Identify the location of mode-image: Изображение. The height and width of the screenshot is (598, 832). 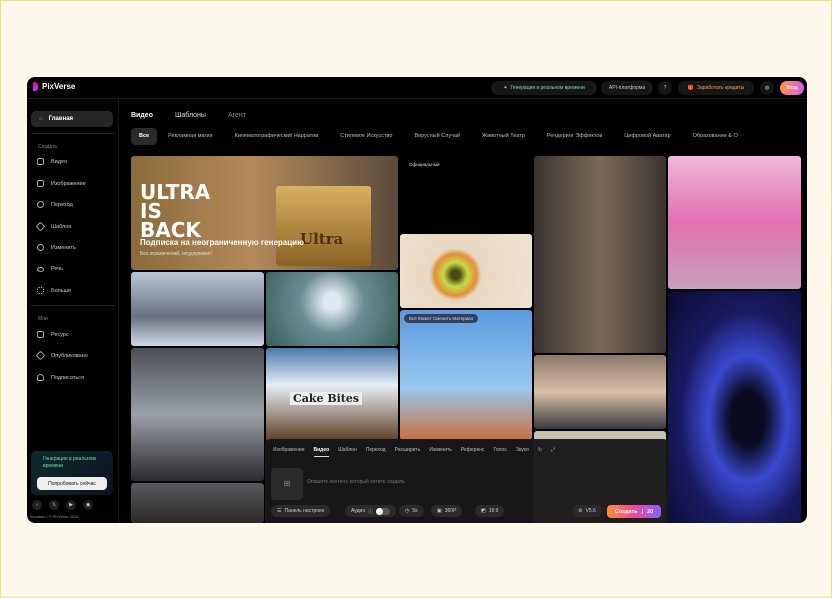
(289, 452).